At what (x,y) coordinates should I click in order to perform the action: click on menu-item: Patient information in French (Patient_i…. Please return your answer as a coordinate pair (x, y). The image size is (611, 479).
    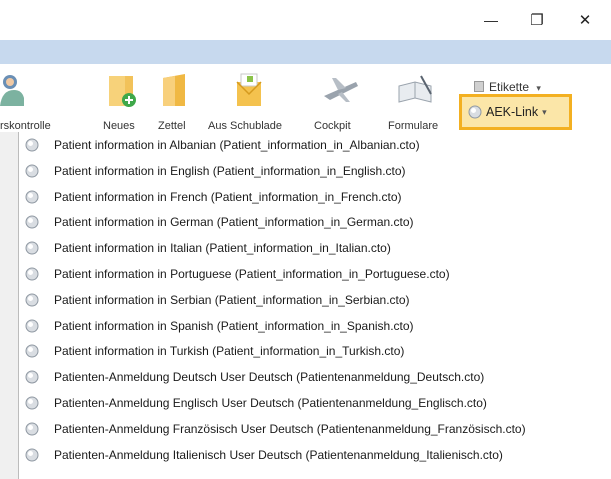
    Looking at the image, I should click on (315, 197).